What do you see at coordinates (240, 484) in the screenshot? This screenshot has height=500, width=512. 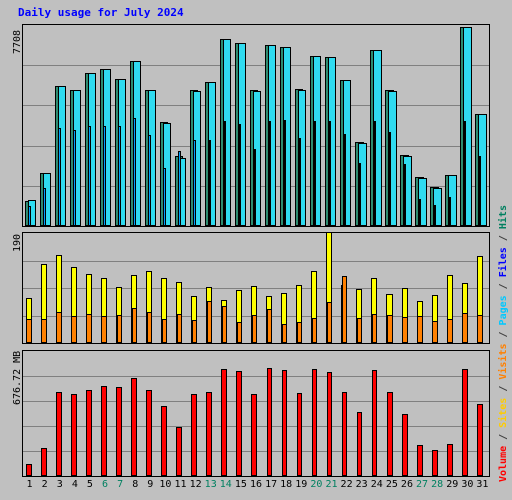 I see `day-label-15: 15` at bounding box center [240, 484].